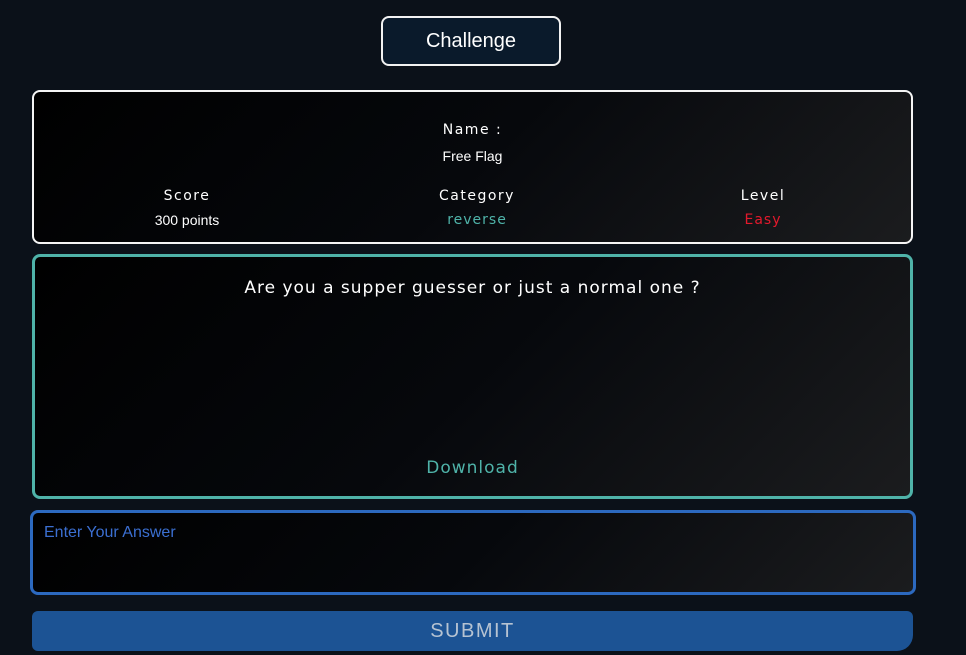 This screenshot has height=655, width=966. What do you see at coordinates (472, 130) in the screenshot?
I see `name-label: Name :` at bounding box center [472, 130].